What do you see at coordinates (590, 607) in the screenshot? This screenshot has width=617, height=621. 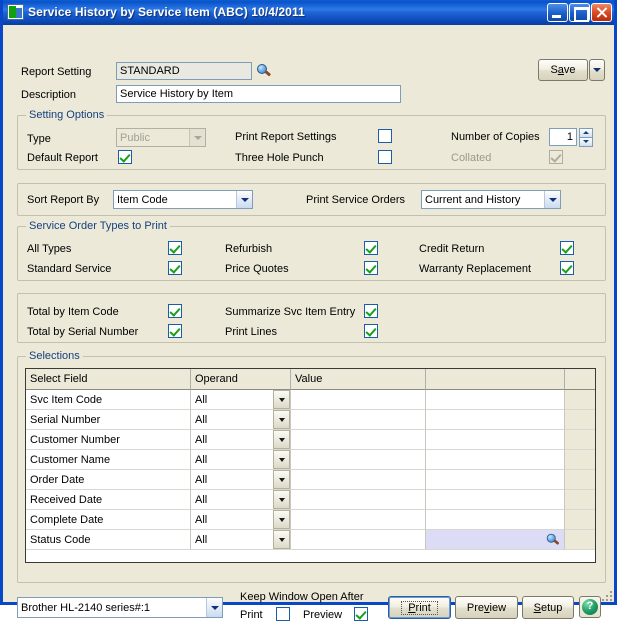 I see `help-button: ?` at bounding box center [590, 607].